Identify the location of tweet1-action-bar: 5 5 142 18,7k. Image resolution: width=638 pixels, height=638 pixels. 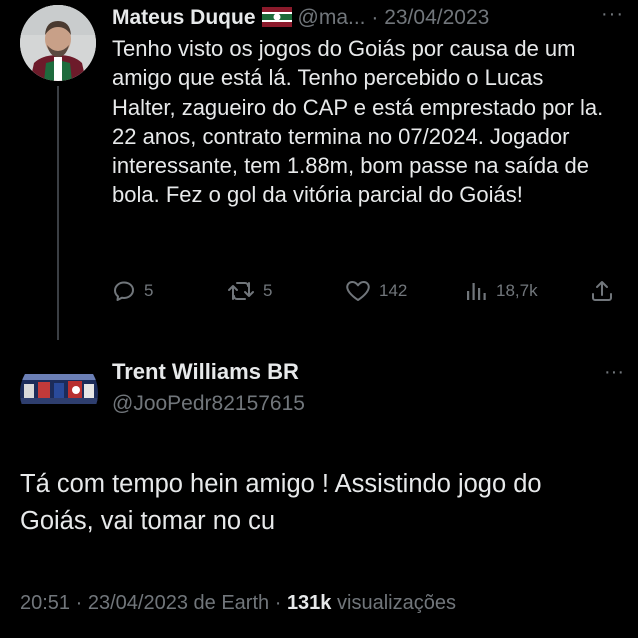
(319, 291).